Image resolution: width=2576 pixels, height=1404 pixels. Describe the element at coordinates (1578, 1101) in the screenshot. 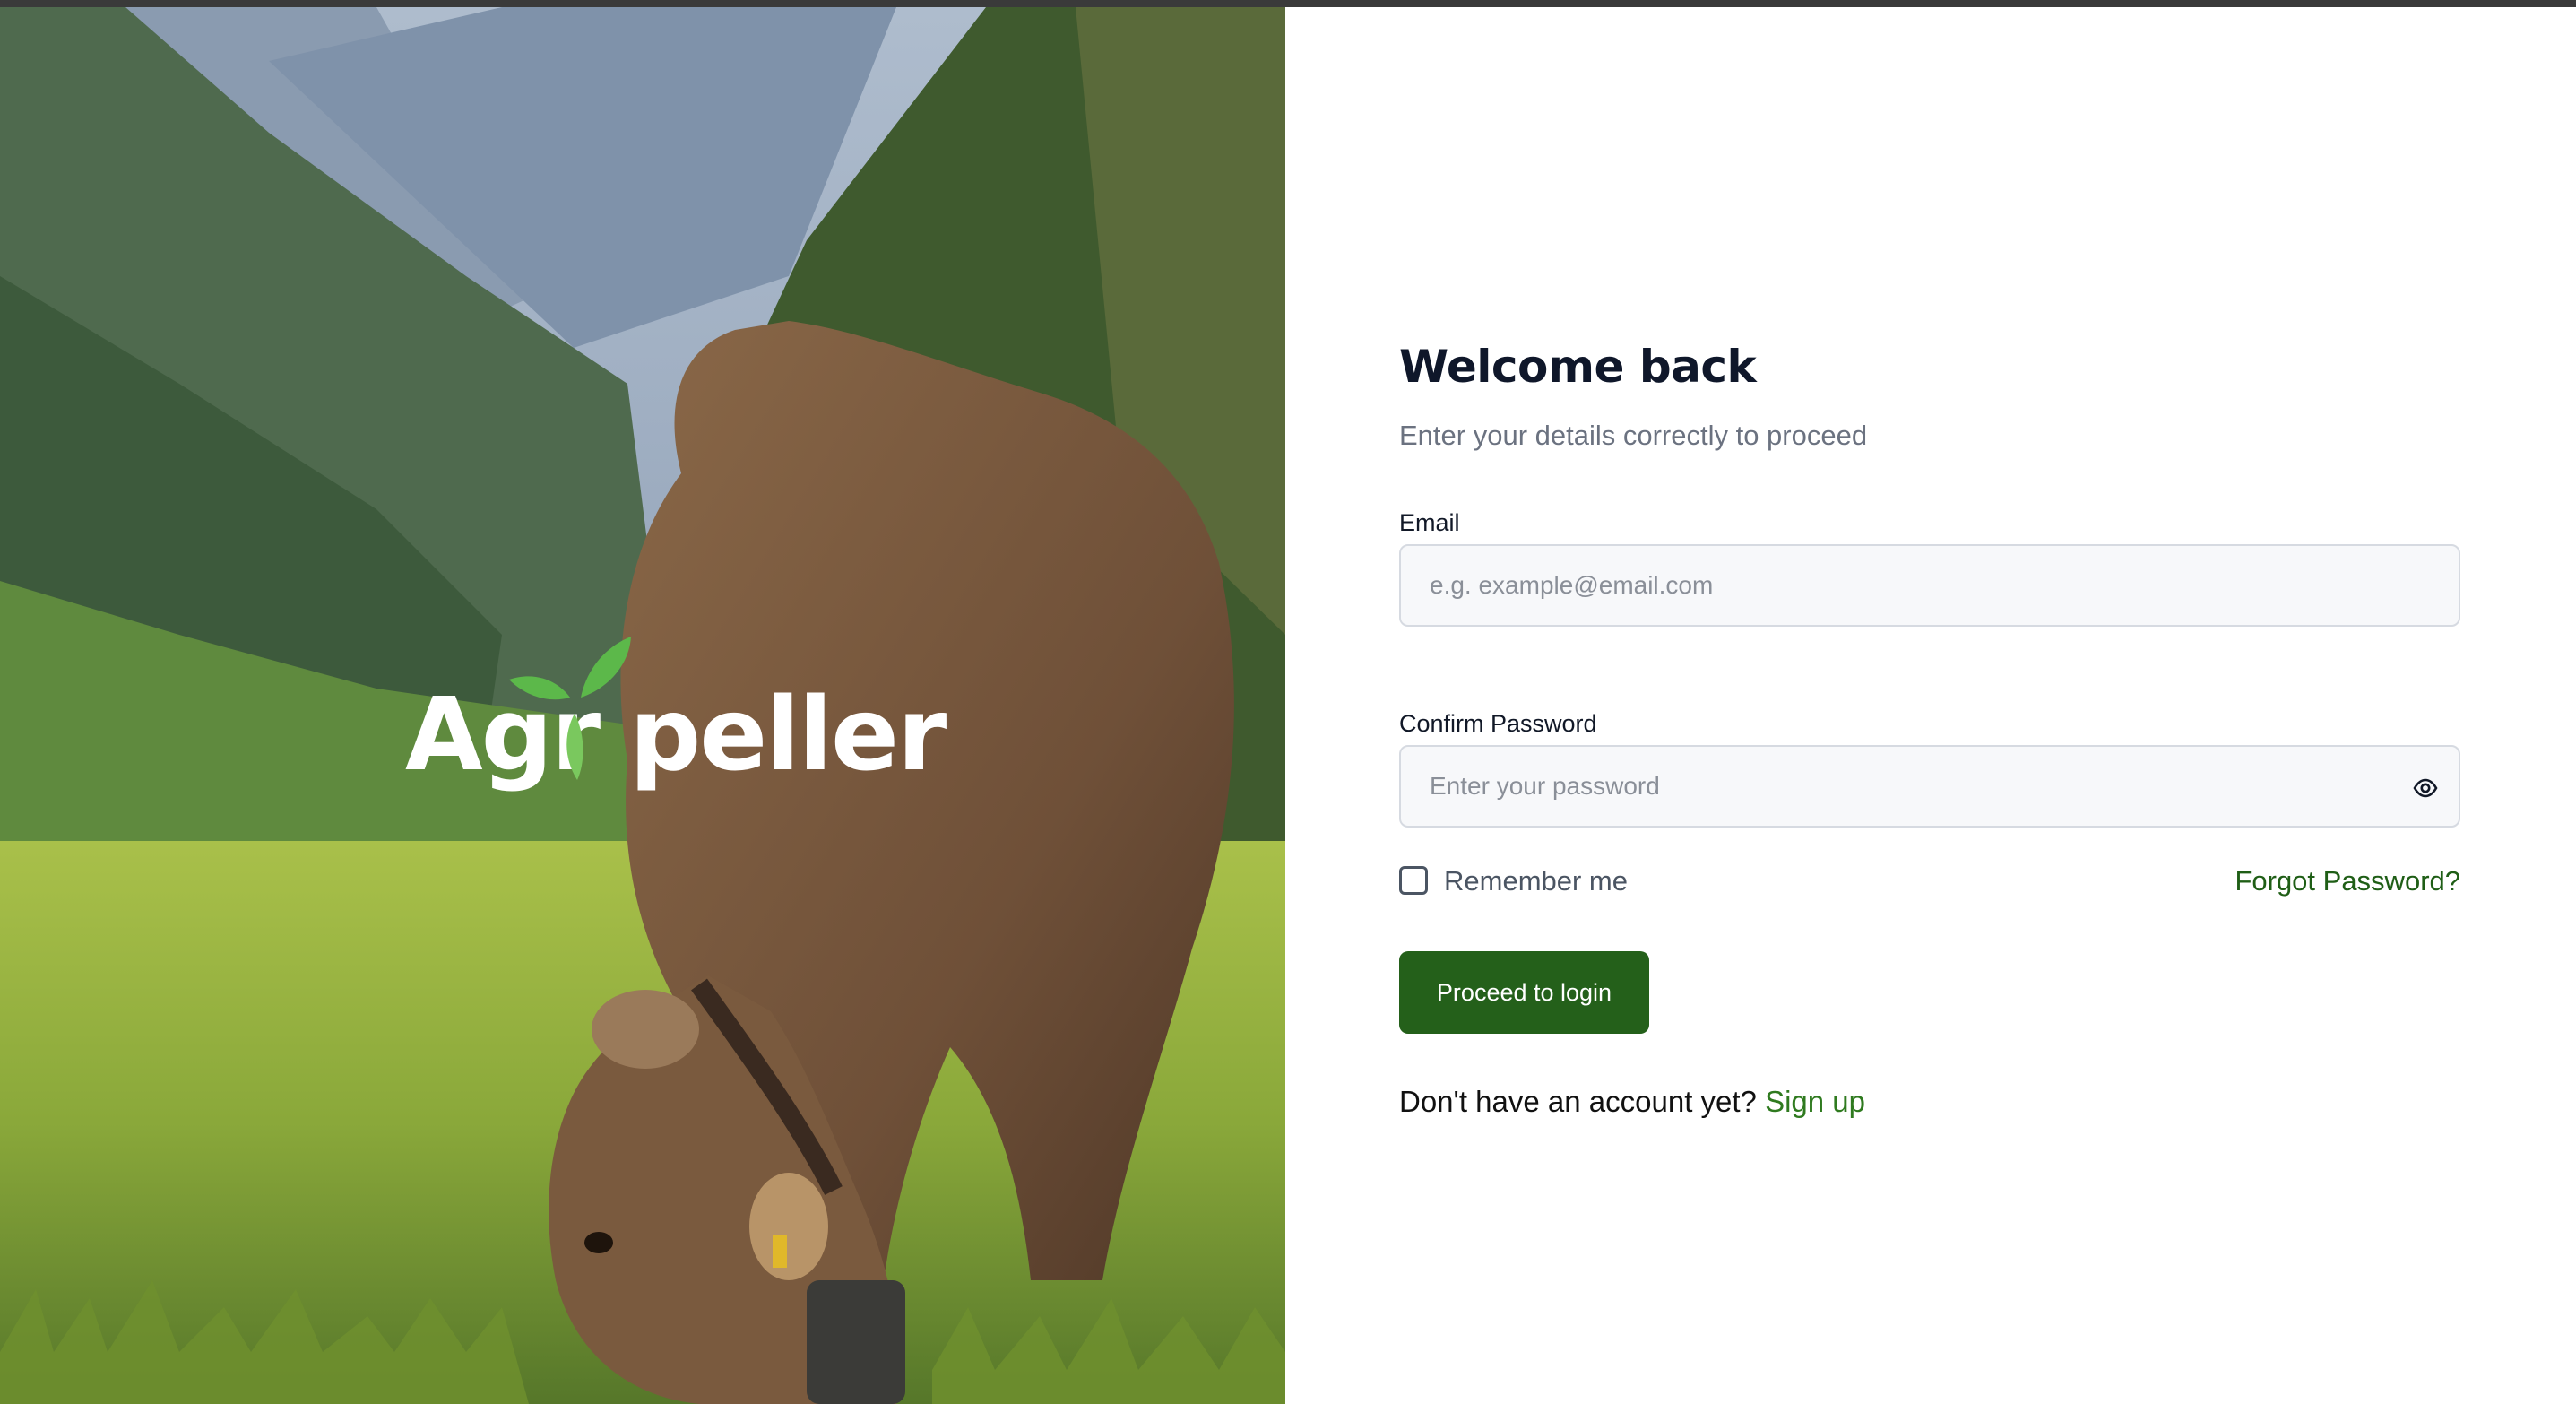

I see `signup-prompt: Don't have an account yet?` at that location.